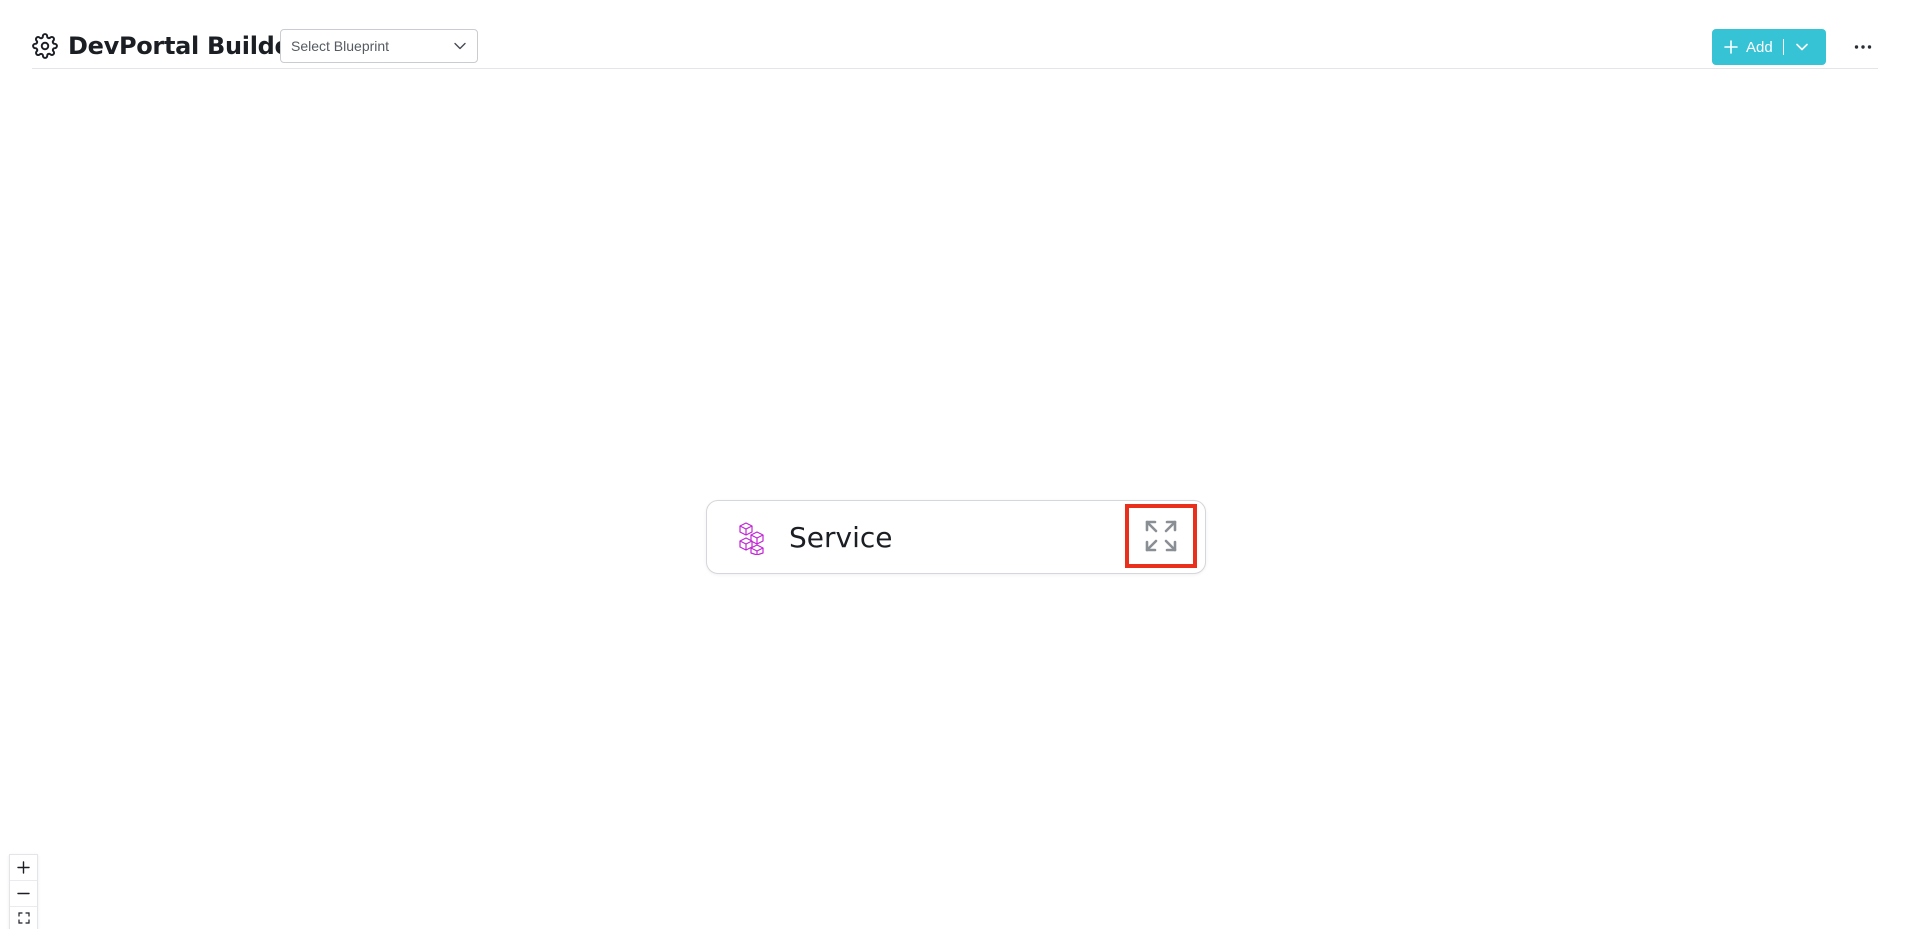 This screenshot has width=1914, height=929. I want to click on chevron-down-icon, so click(460, 46).